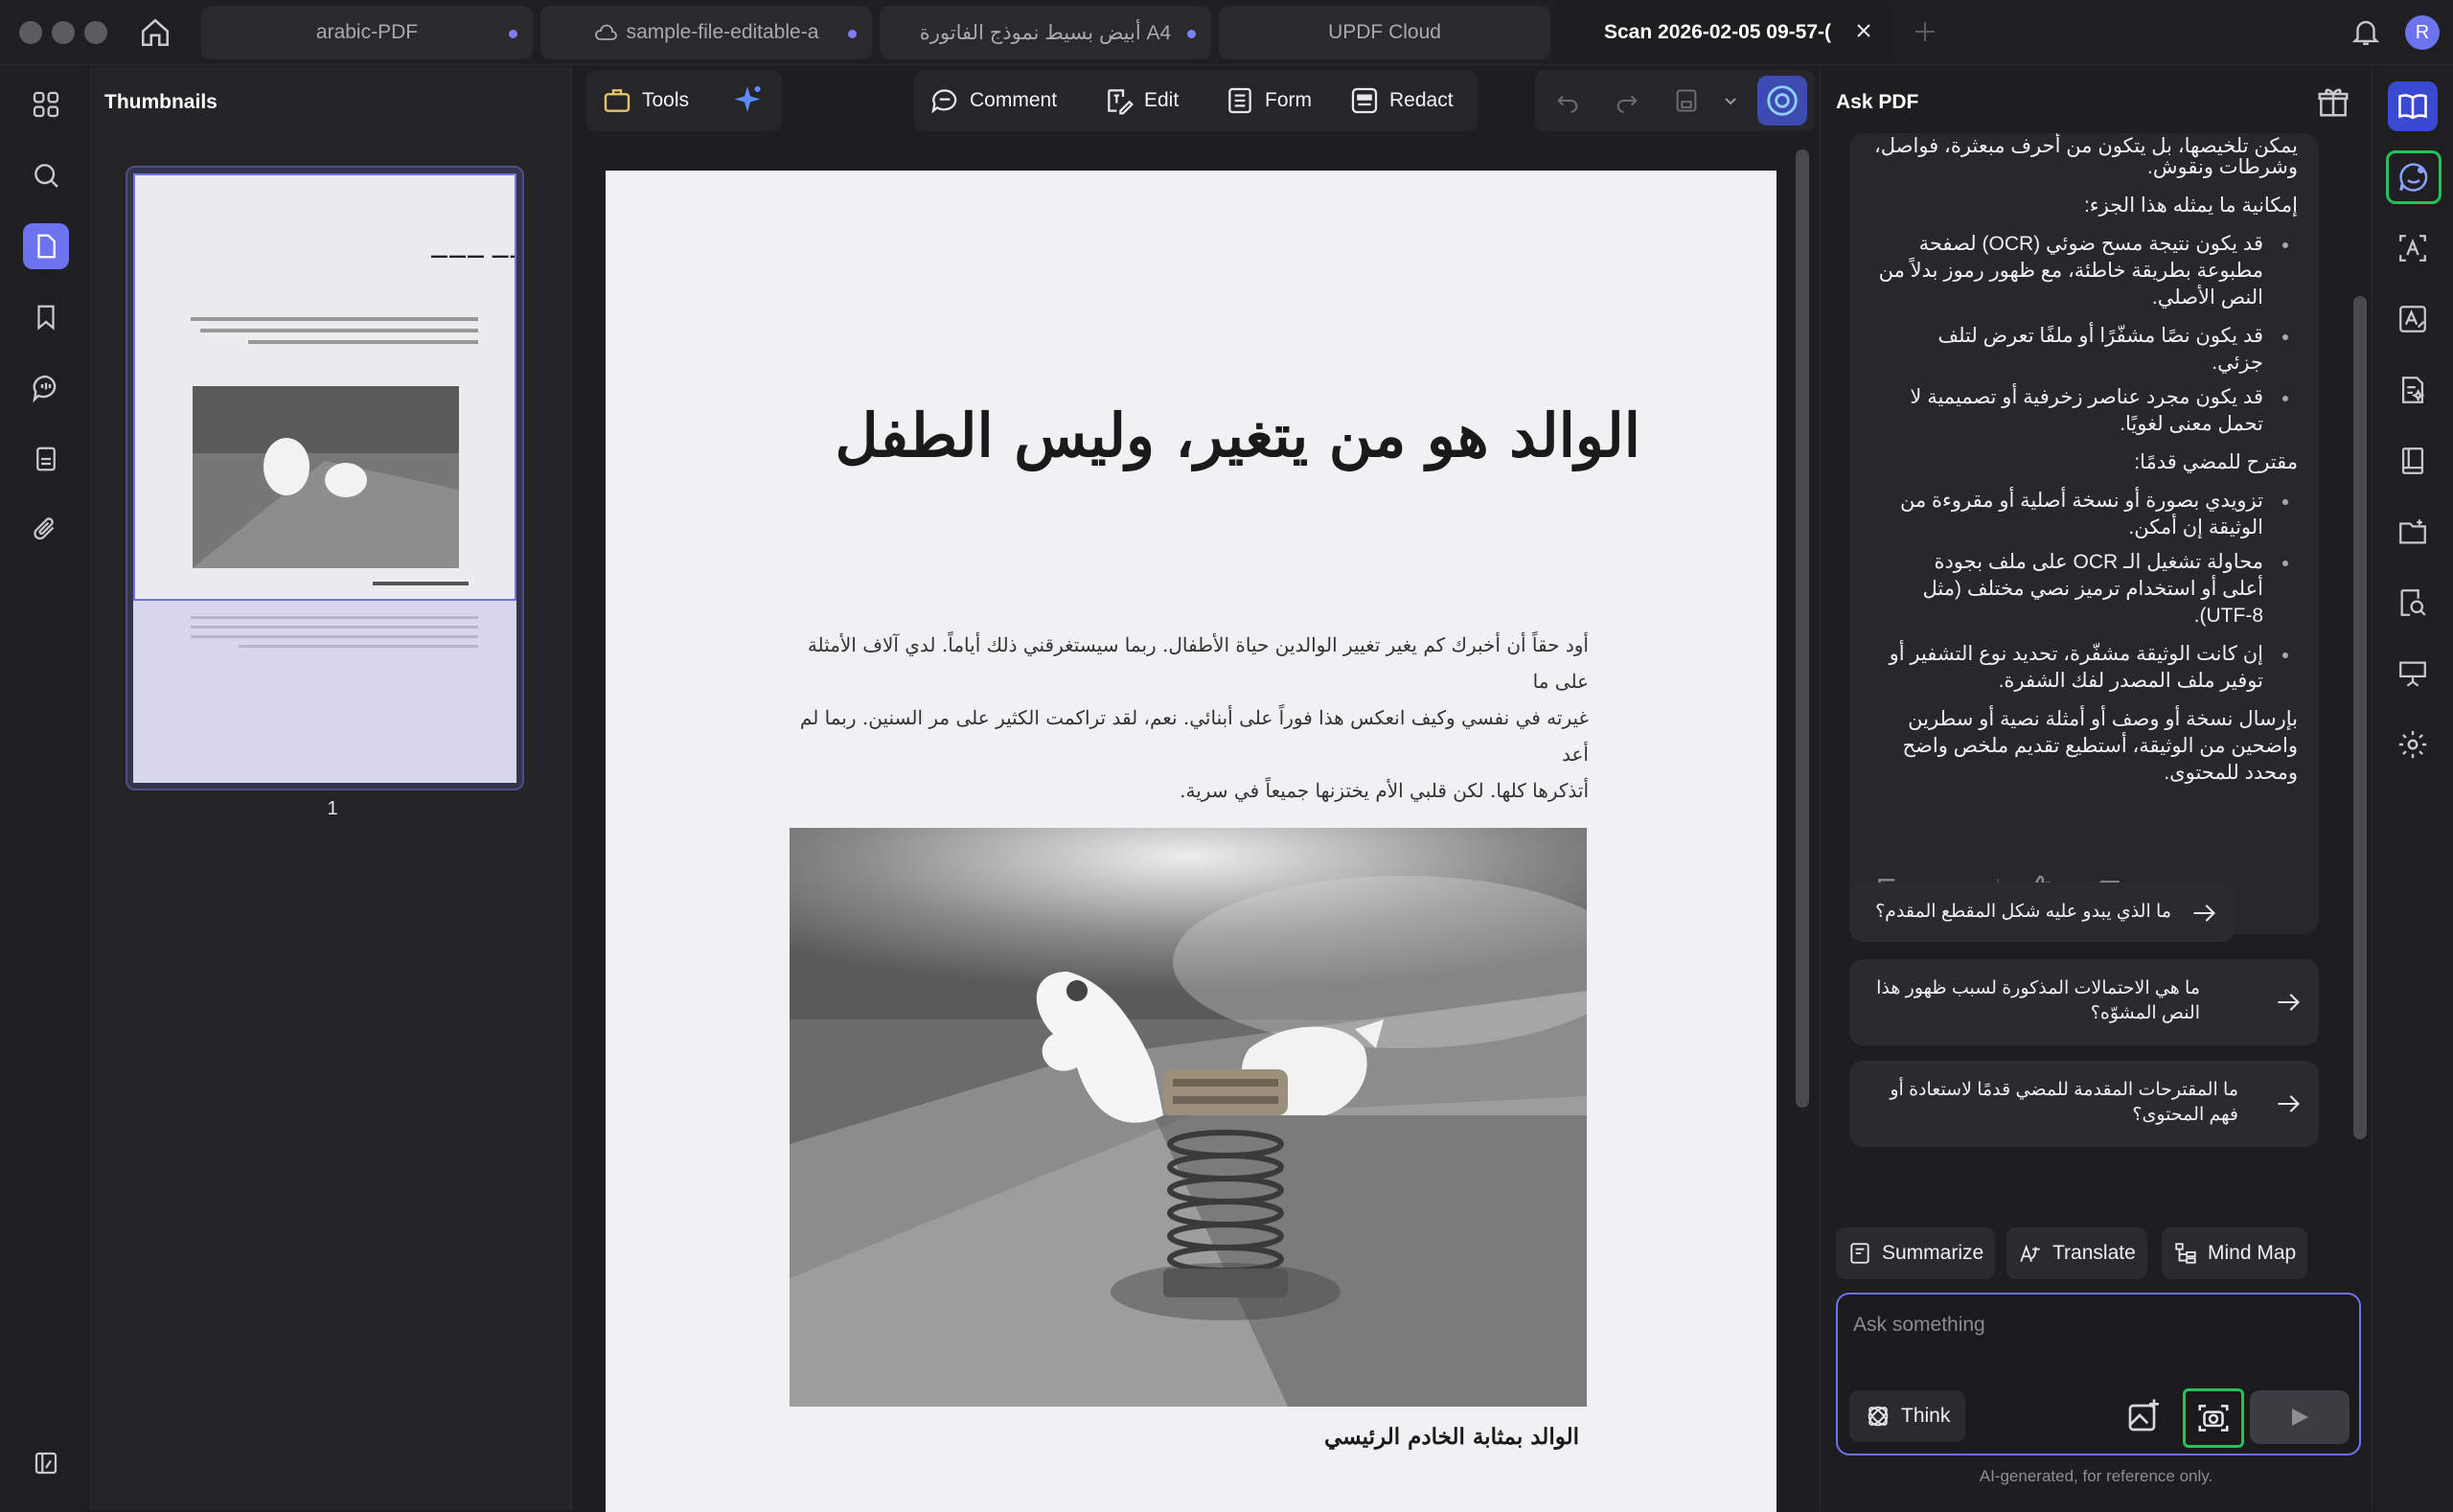 This screenshot has width=2453, height=1512. I want to click on summarize-icon, so click(1860, 1253).